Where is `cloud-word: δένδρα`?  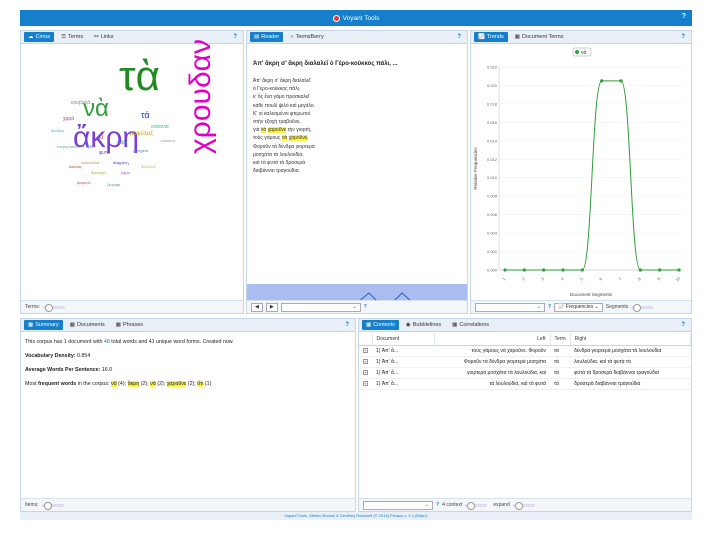 cloud-word: δένδρα is located at coordinates (57, 131).